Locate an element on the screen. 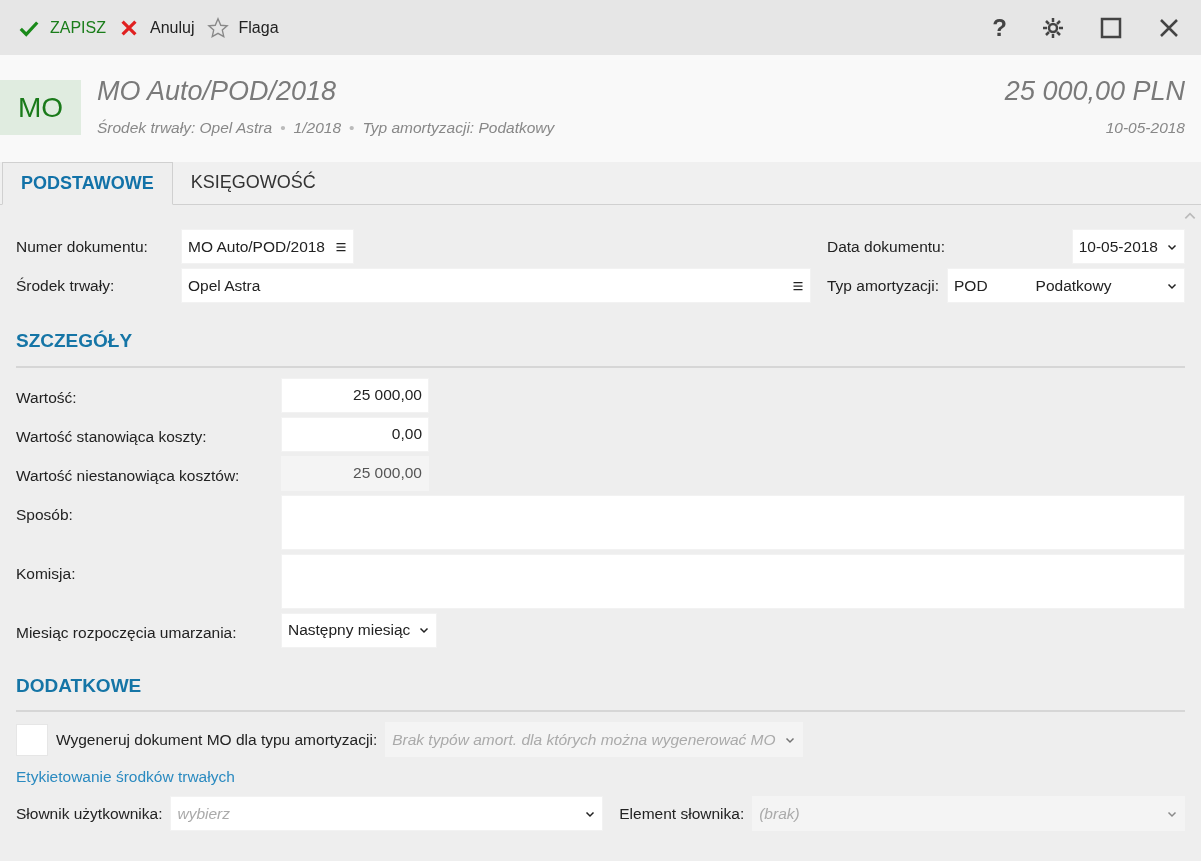  help-button: ? is located at coordinates (999, 27).